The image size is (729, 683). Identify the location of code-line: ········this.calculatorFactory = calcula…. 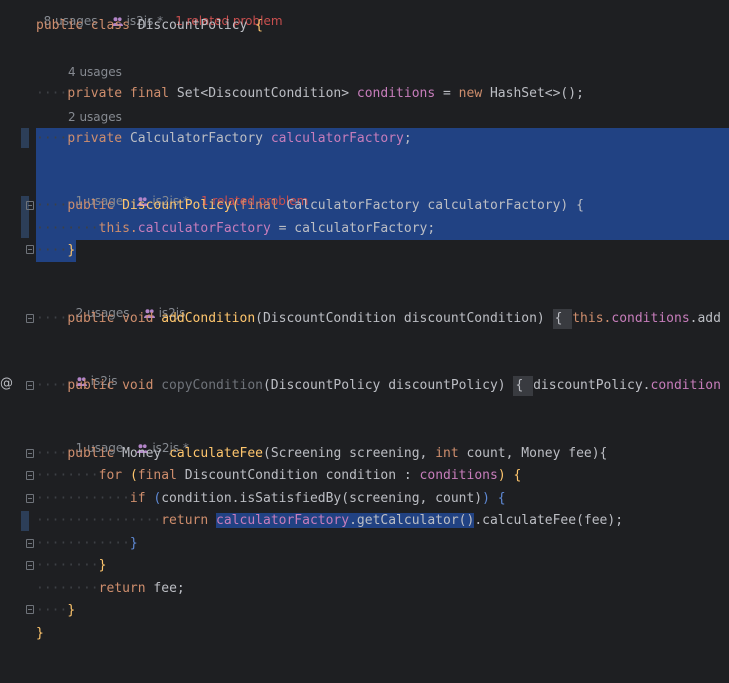
(382, 229).